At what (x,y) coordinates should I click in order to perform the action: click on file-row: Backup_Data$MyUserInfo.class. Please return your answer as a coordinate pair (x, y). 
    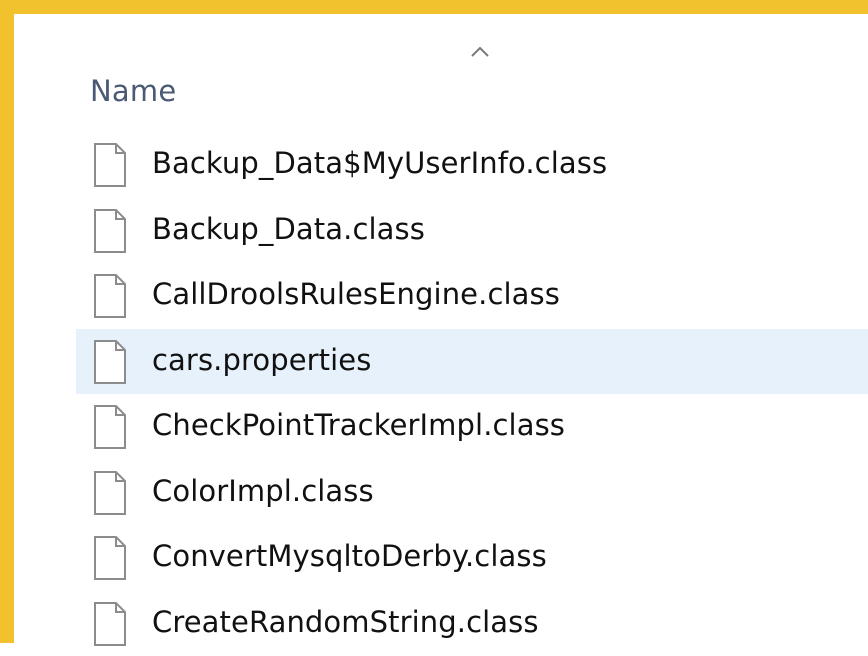
    Looking at the image, I should click on (472, 165).